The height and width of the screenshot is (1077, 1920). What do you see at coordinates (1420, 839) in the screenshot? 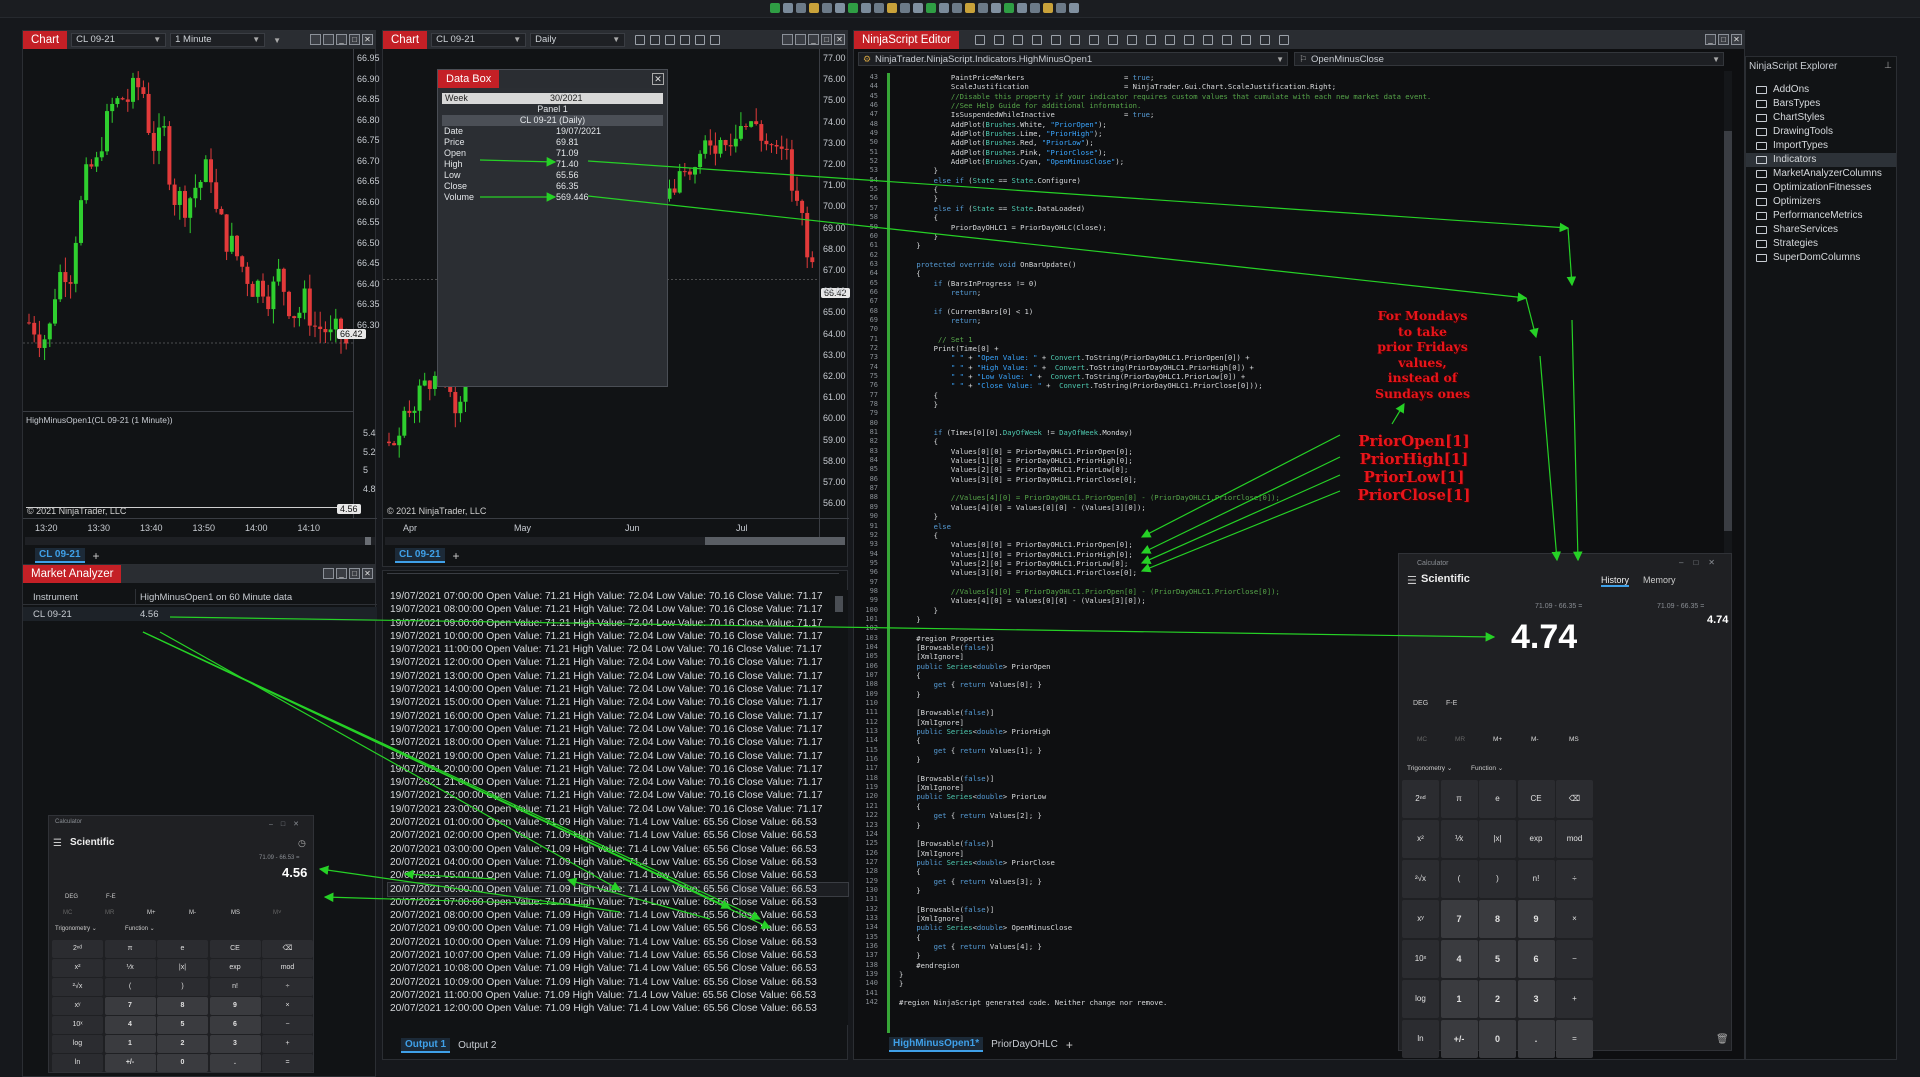
I see `calc-key: x²` at bounding box center [1420, 839].